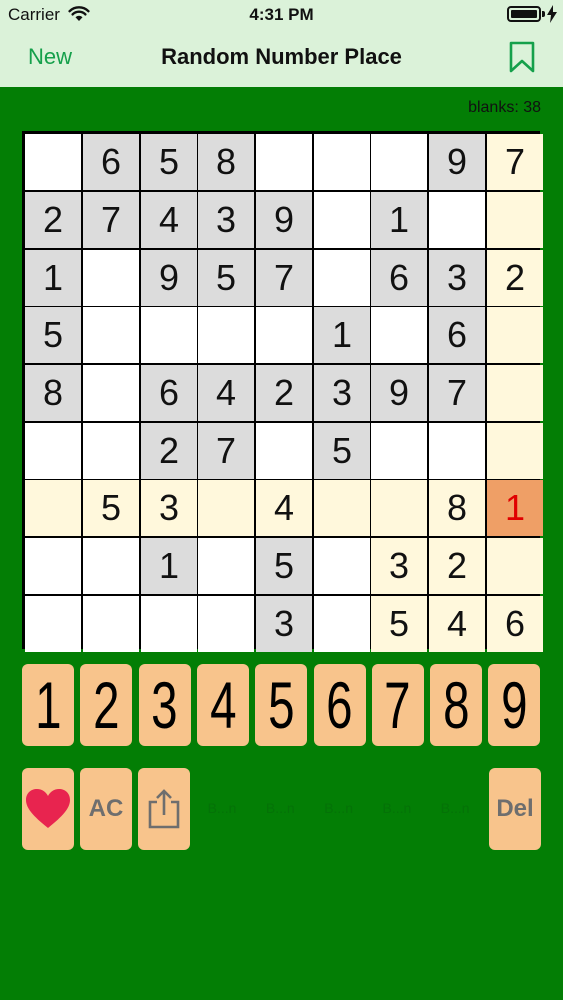  What do you see at coordinates (106, 705) in the screenshot?
I see `keypad-button: 2` at bounding box center [106, 705].